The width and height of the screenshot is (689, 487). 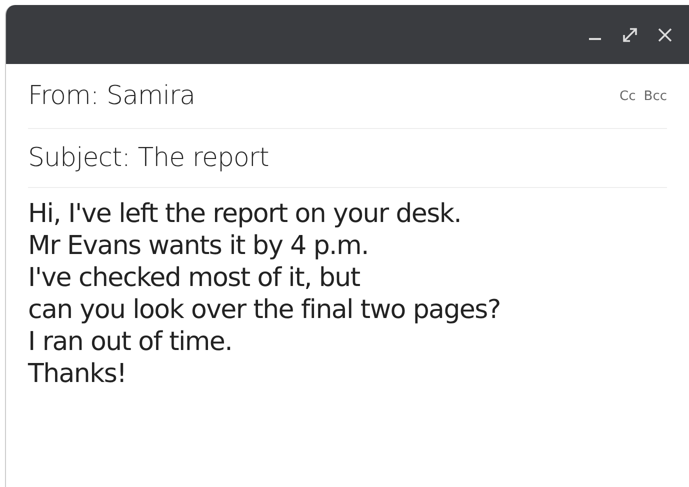 What do you see at coordinates (265, 310) in the screenshot?
I see `message-line: can you look over the final two pages?` at bounding box center [265, 310].